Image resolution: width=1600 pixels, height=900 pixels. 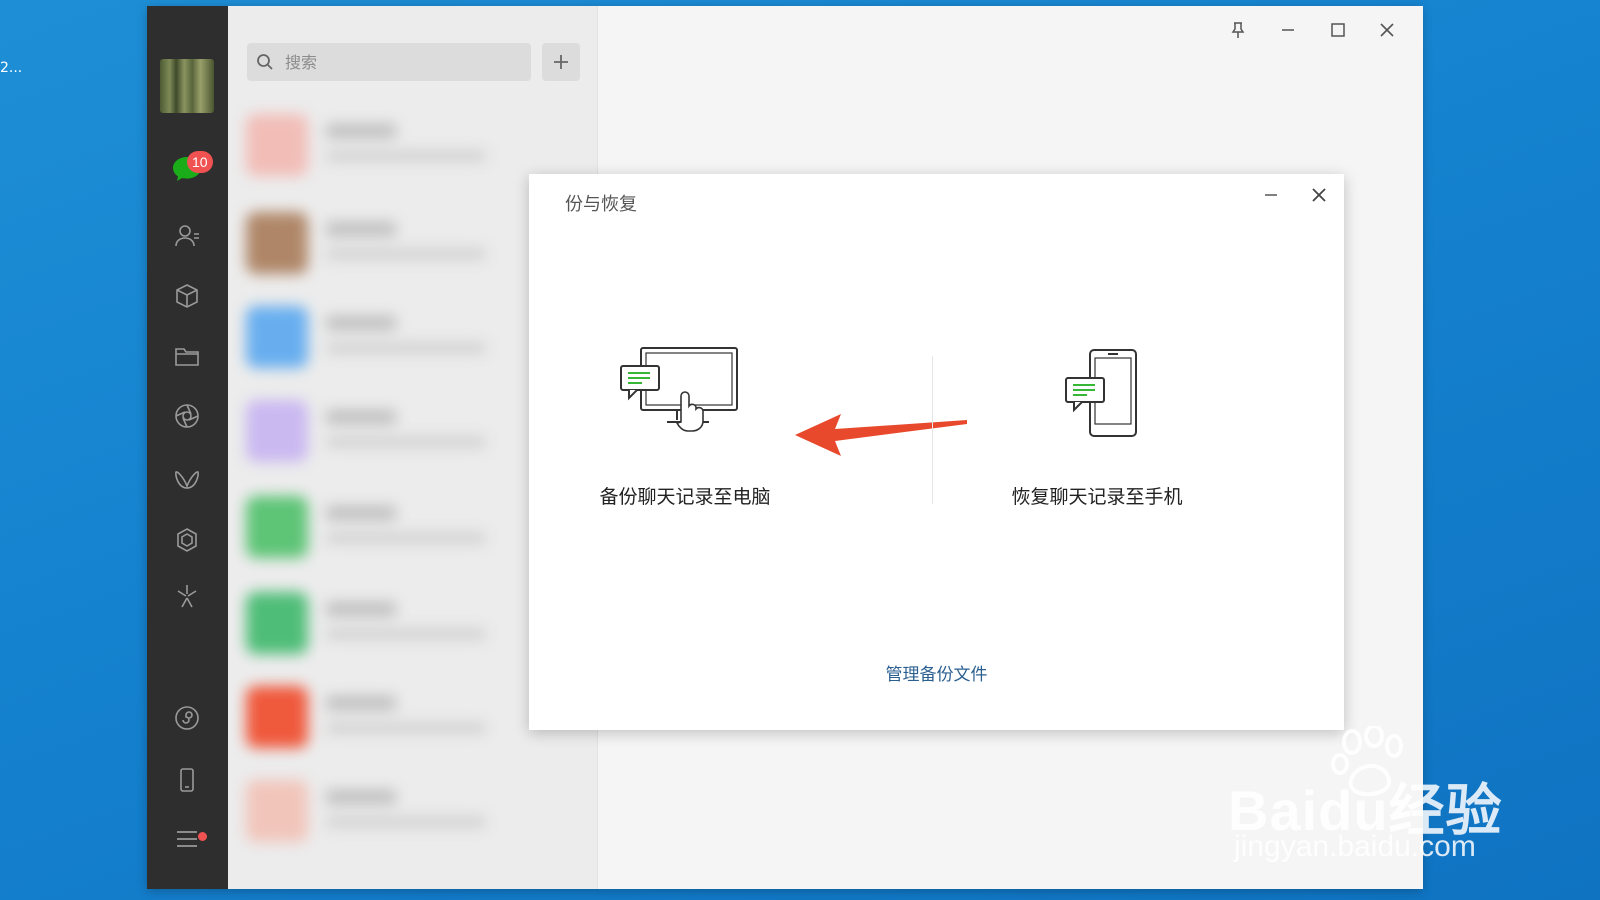 I want to click on pin-icon, so click(x=1238, y=30).